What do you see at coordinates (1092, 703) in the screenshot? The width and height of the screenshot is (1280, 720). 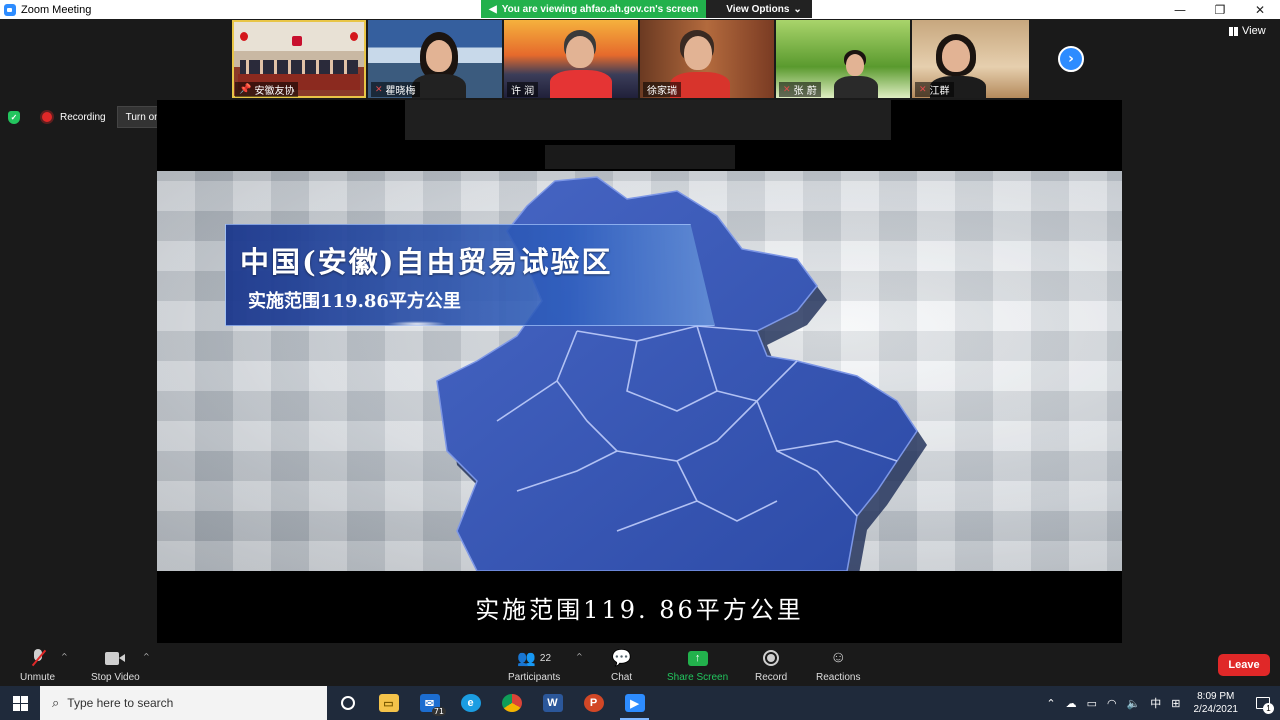 I see `battery-icon: ▭` at bounding box center [1092, 703].